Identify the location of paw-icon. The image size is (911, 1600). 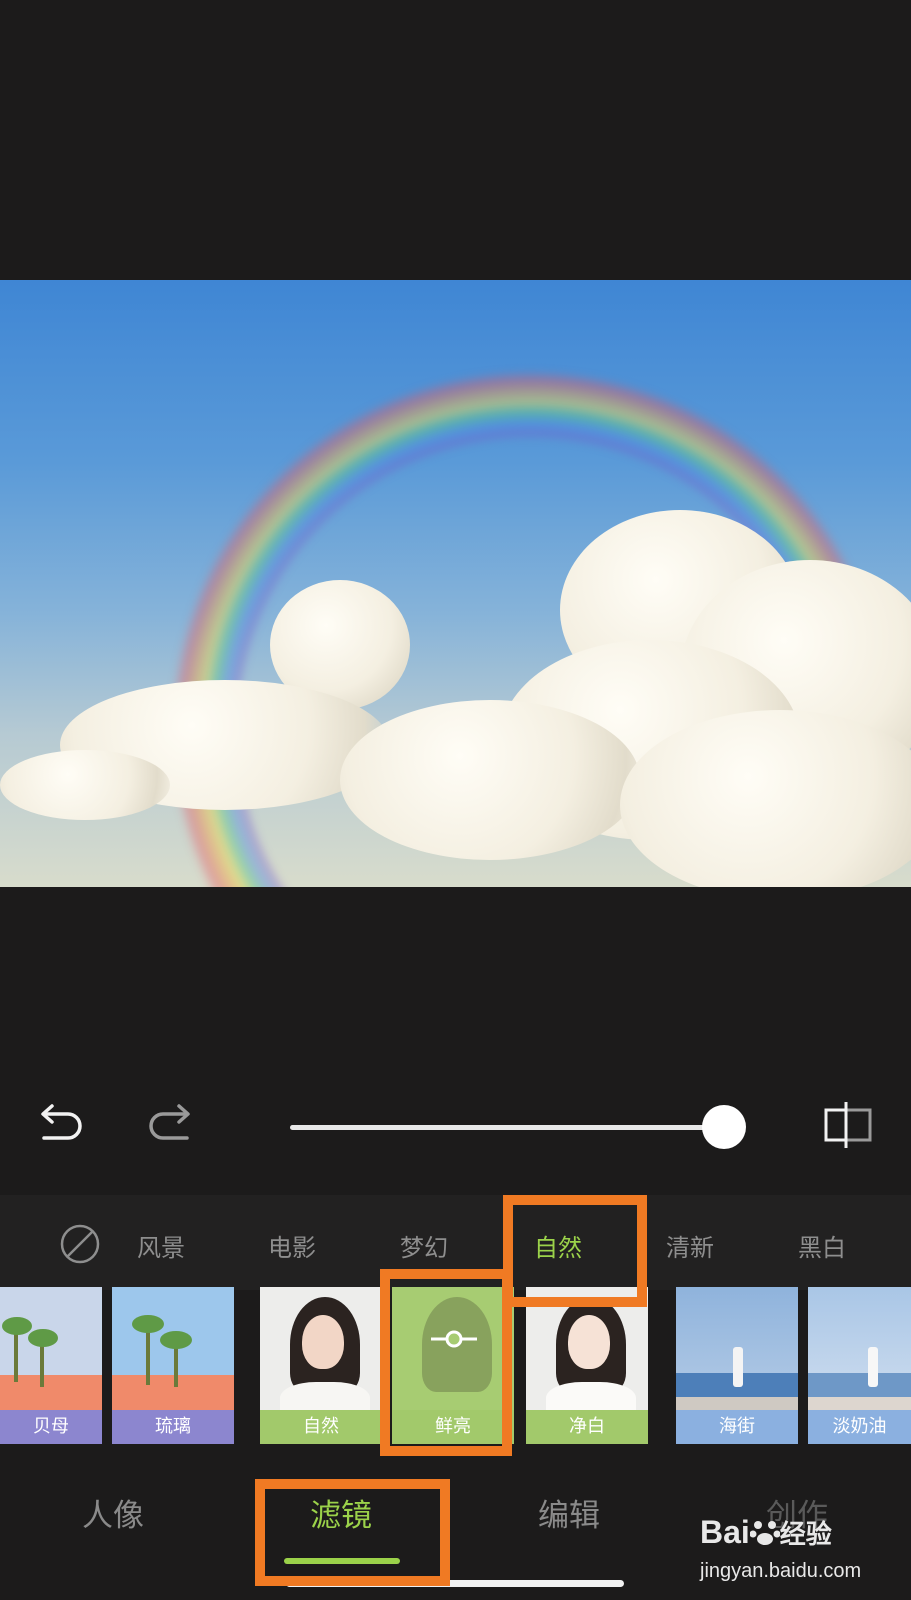
(765, 1533).